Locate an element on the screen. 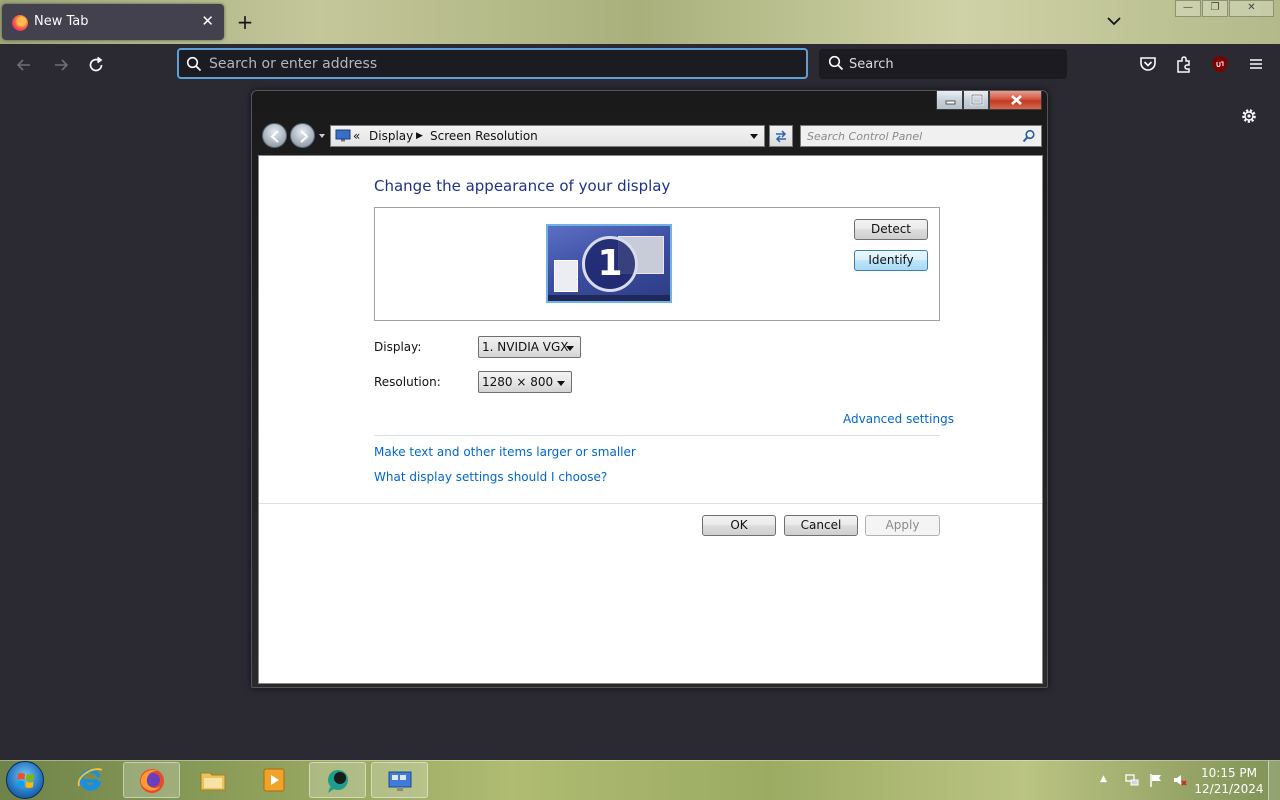 This screenshot has width=1280, height=800. windows-logo-icon is located at coordinates (25, 780).